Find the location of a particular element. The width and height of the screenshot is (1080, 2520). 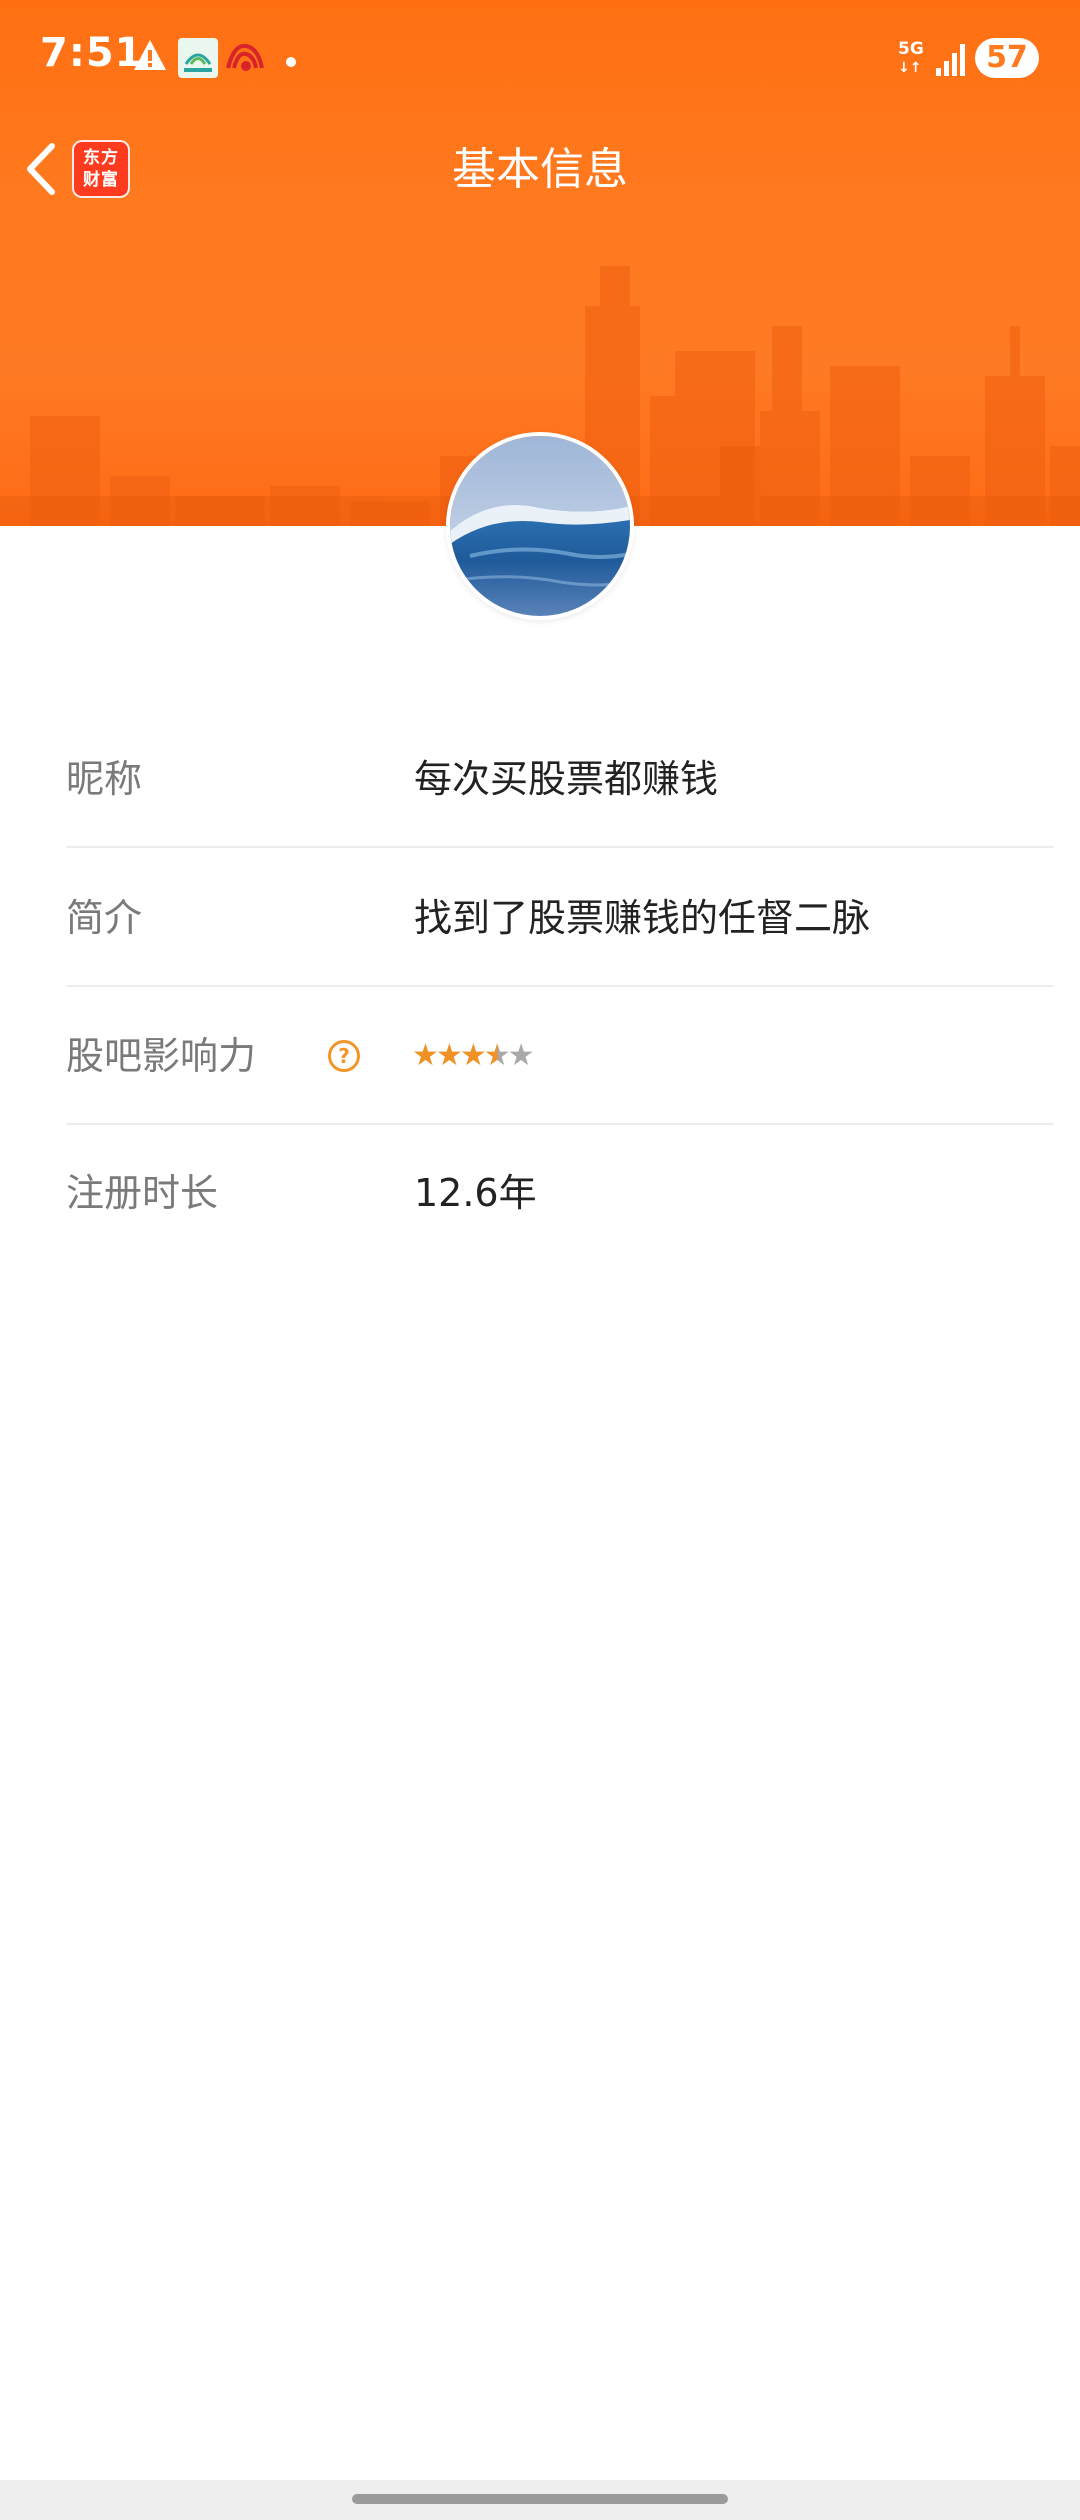

influence-label: 股吧影响力 is located at coordinates (161, 1056).